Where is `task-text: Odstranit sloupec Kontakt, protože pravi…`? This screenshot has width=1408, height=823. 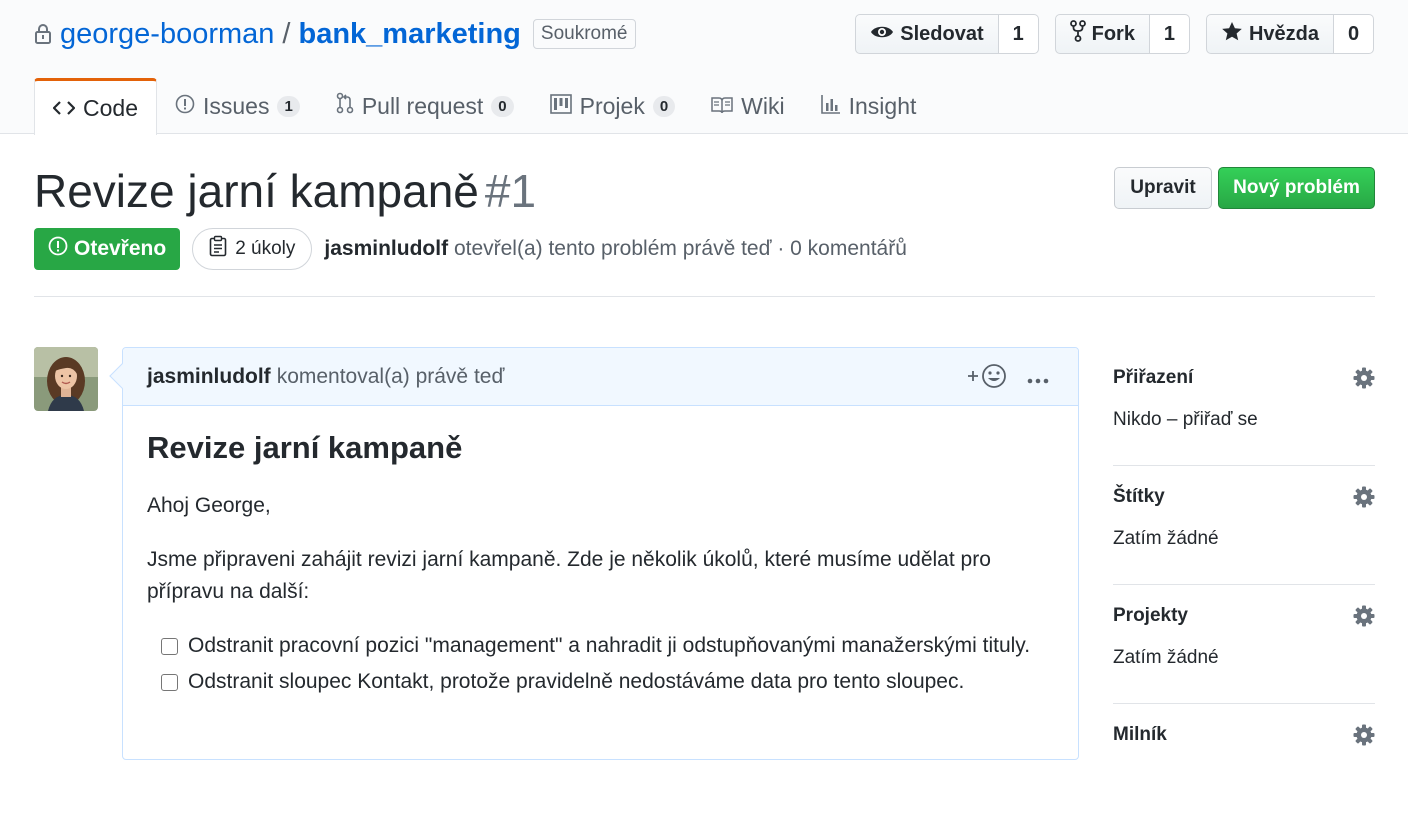
task-text: Odstranit sloupec Kontakt, protože pravi… is located at coordinates (576, 681).